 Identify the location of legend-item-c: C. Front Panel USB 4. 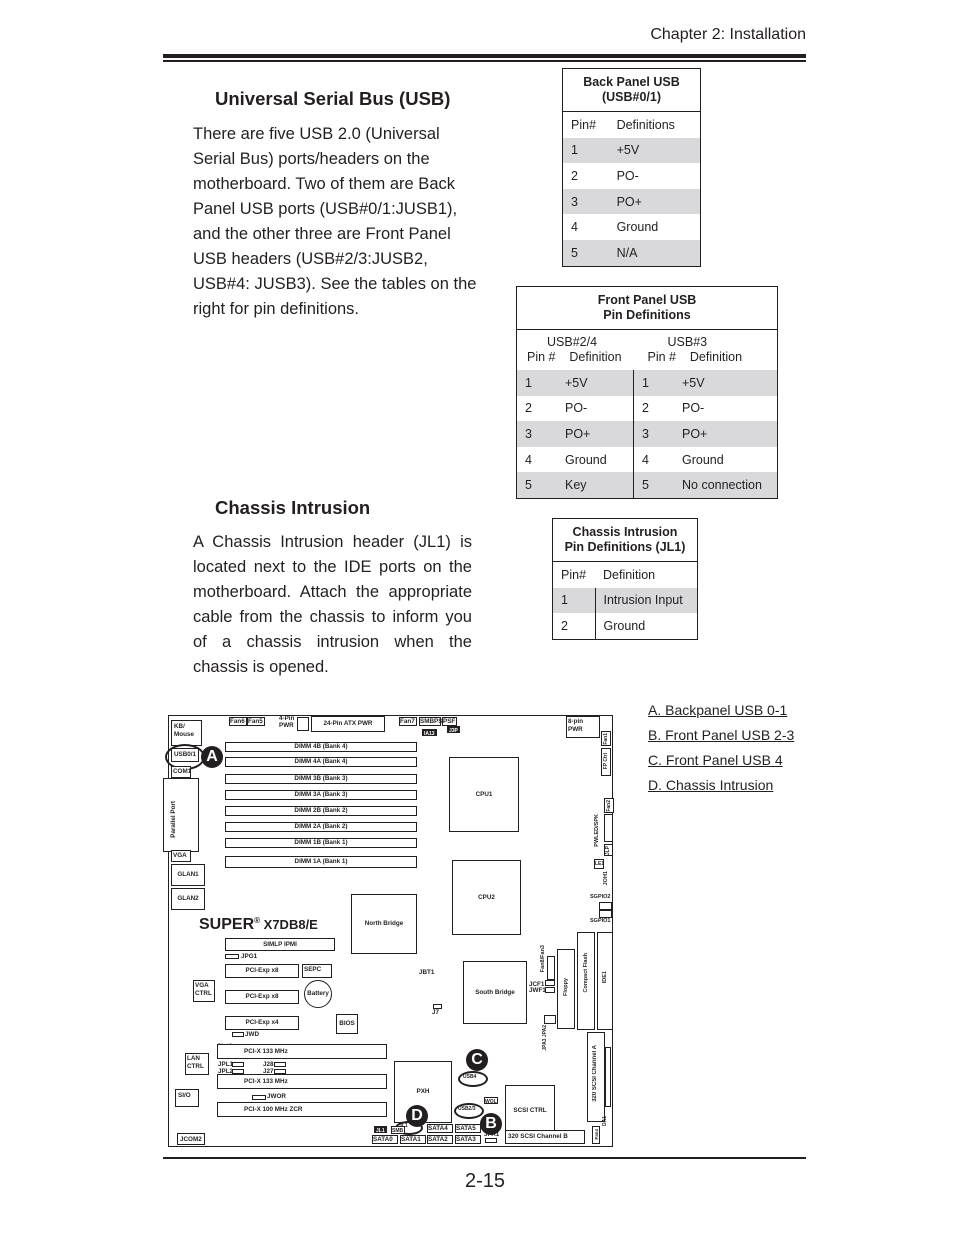
(715, 760).